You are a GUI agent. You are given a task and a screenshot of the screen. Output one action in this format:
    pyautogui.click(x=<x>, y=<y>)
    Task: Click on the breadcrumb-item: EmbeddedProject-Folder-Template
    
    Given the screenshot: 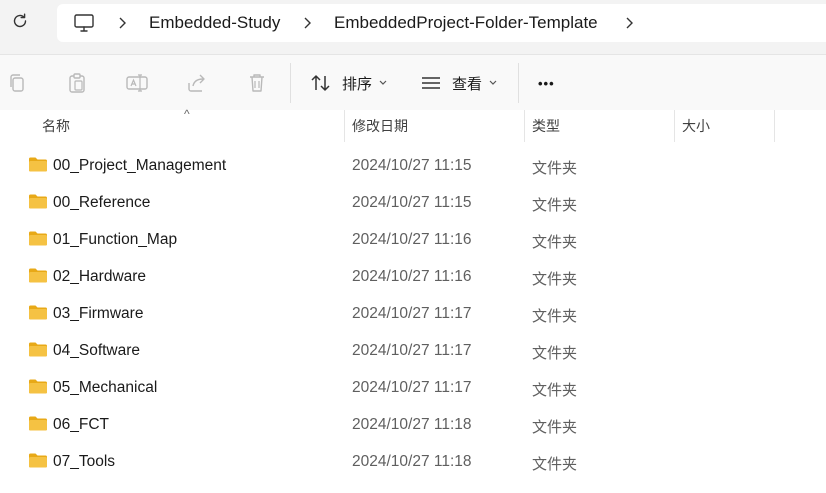 What is the action you would take?
    pyautogui.click(x=466, y=23)
    